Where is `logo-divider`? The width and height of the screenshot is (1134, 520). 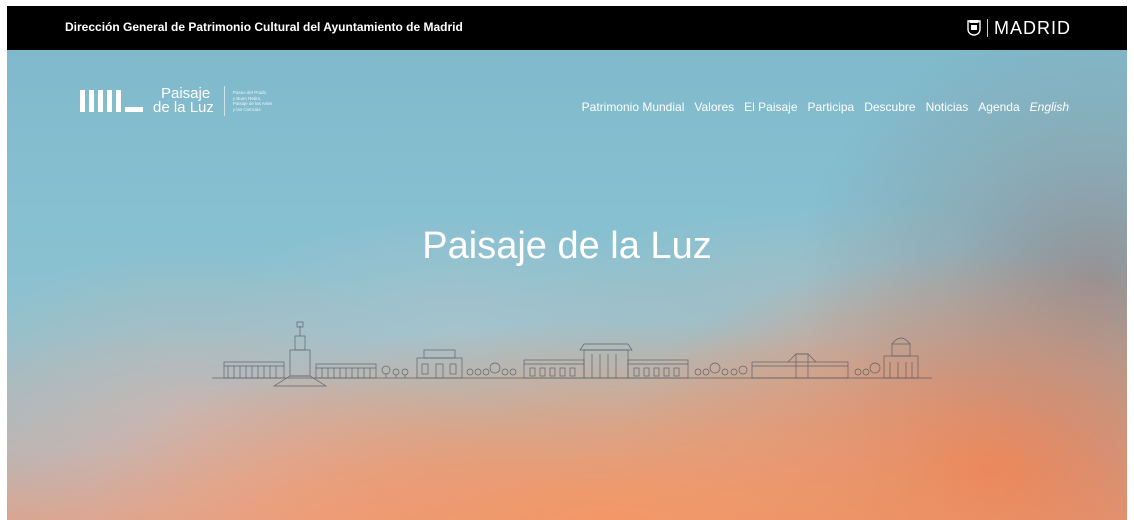
logo-divider is located at coordinates (224, 101).